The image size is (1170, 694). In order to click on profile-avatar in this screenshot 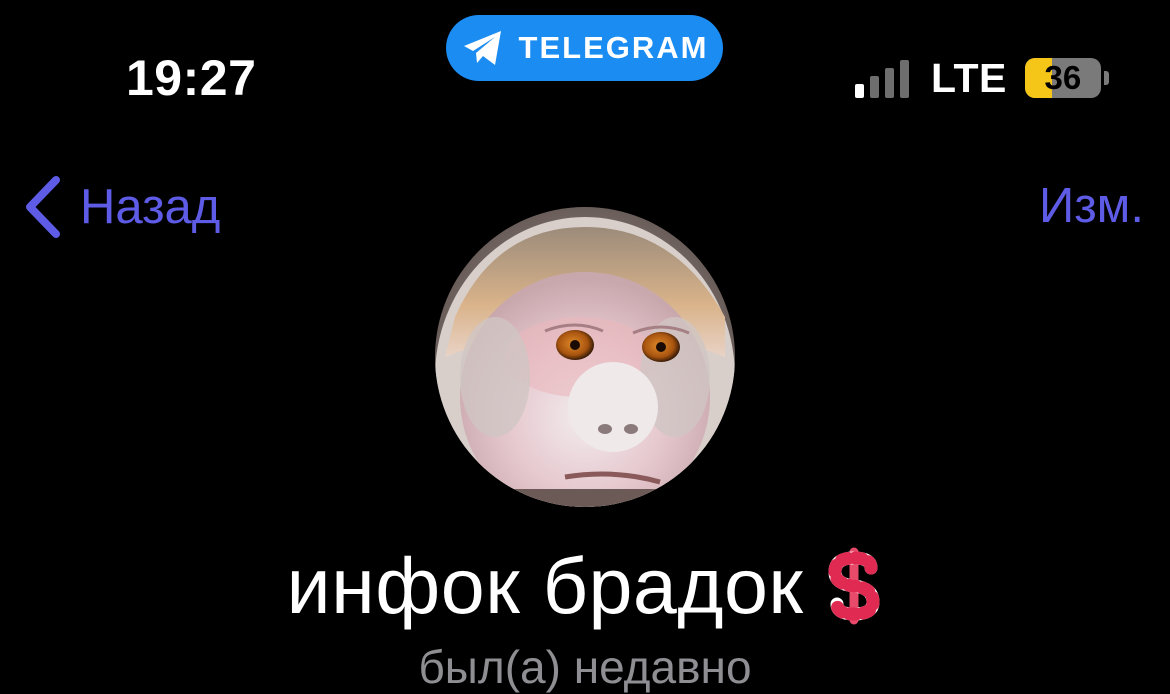, I will do `click(585, 357)`.